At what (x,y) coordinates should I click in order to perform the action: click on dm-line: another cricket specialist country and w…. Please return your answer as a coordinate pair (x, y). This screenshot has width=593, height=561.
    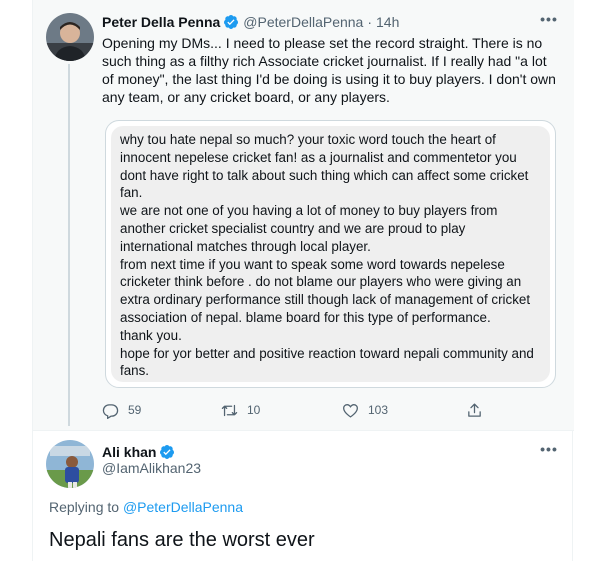
    Looking at the image, I should click on (293, 228).